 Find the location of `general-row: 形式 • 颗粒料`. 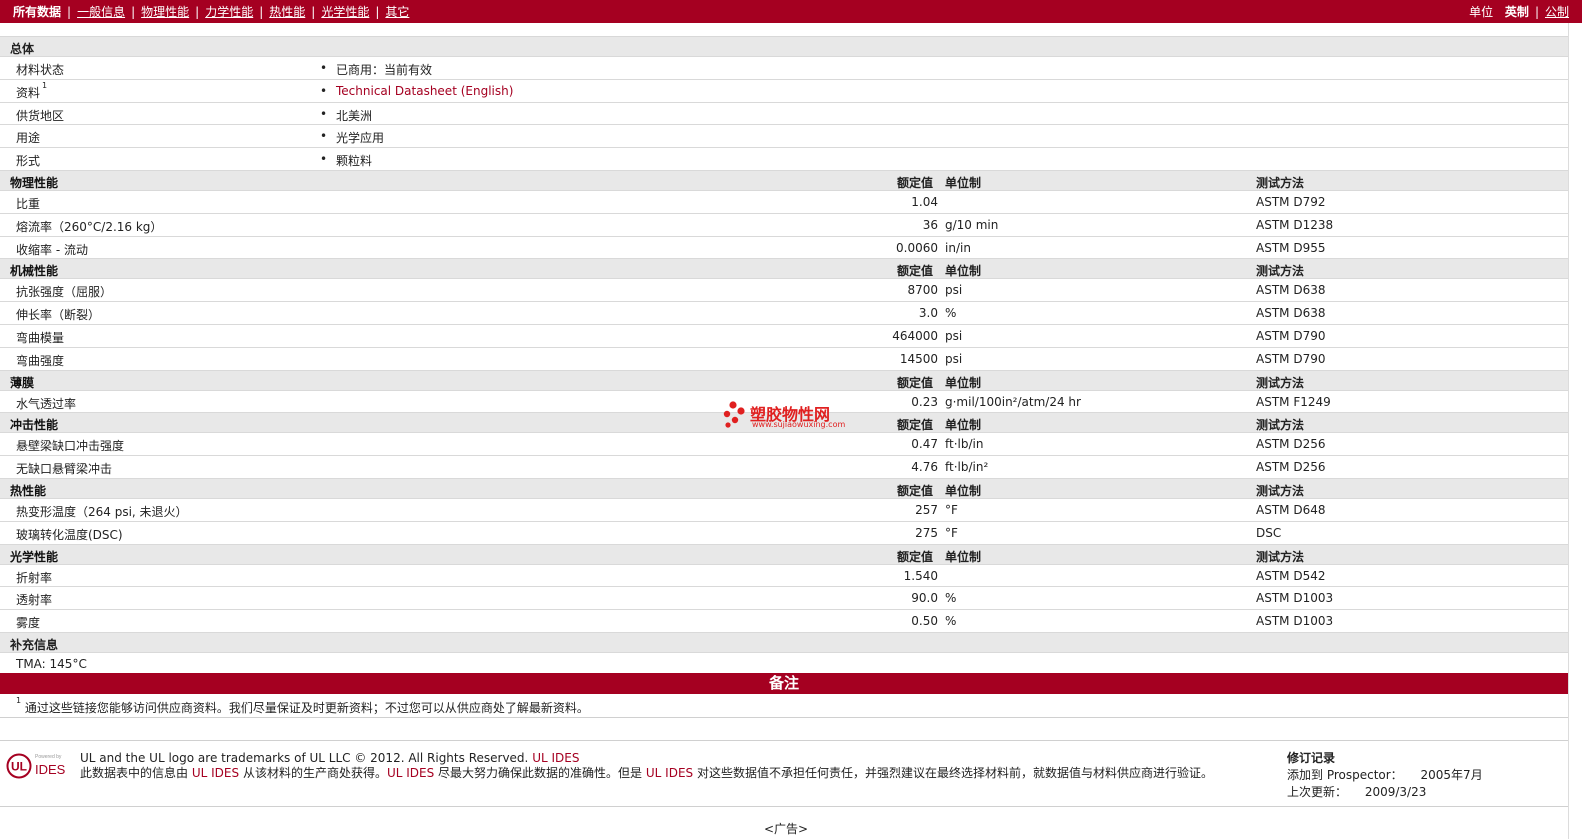

general-row: 形式 • 颗粒料 is located at coordinates (784, 159).